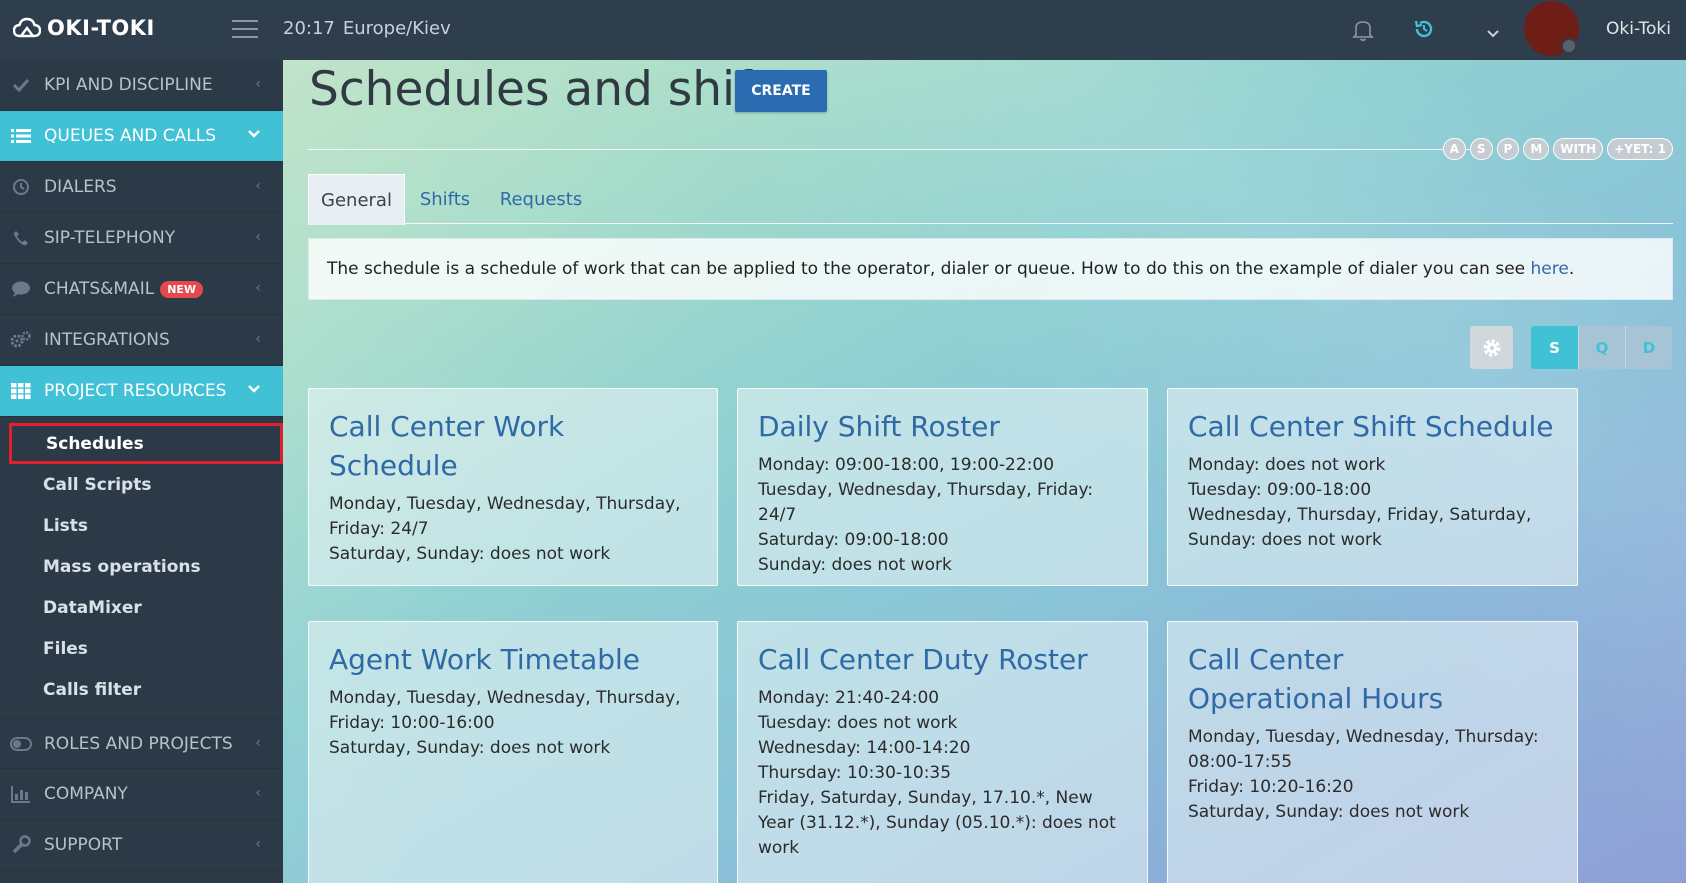  I want to click on gear-icon, so click(1491, 347).